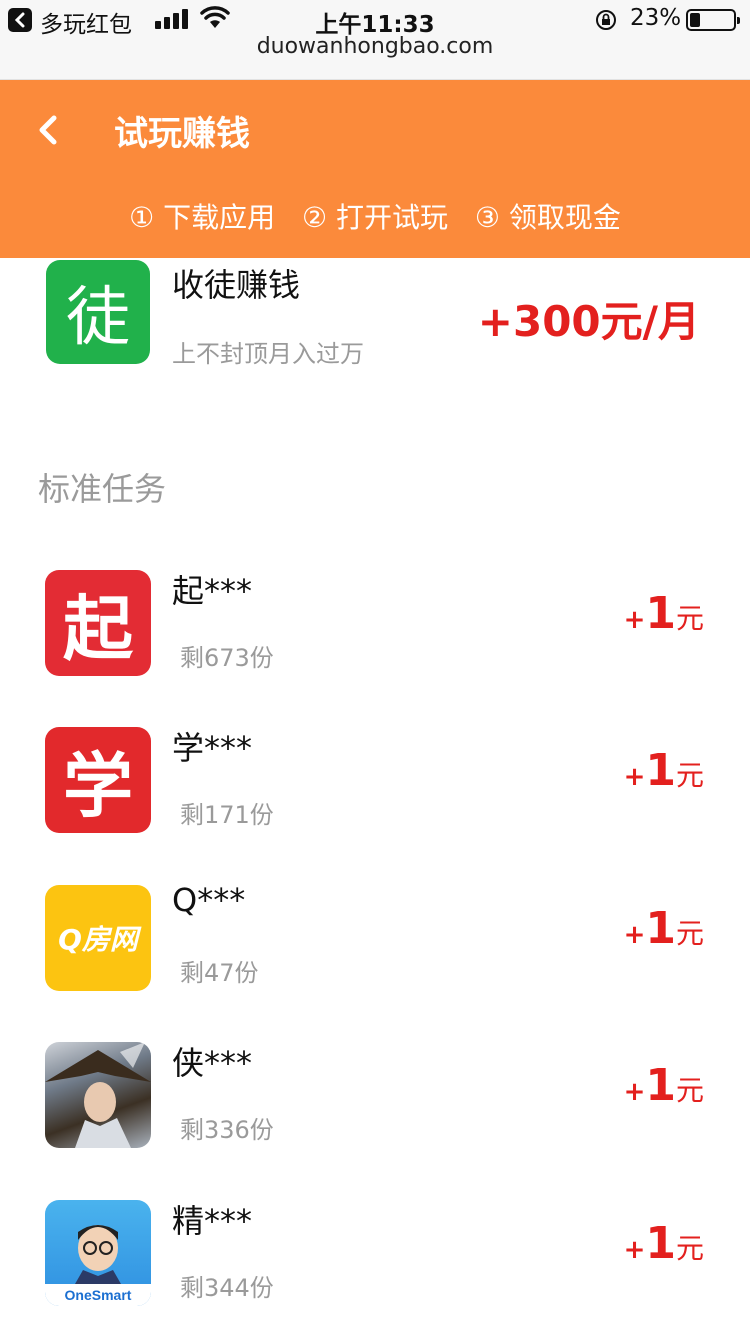  What do you see at coordinates (656, 18) in the screenshot?
I see `battery-percent: 23%` at bounding box center [656, 18].